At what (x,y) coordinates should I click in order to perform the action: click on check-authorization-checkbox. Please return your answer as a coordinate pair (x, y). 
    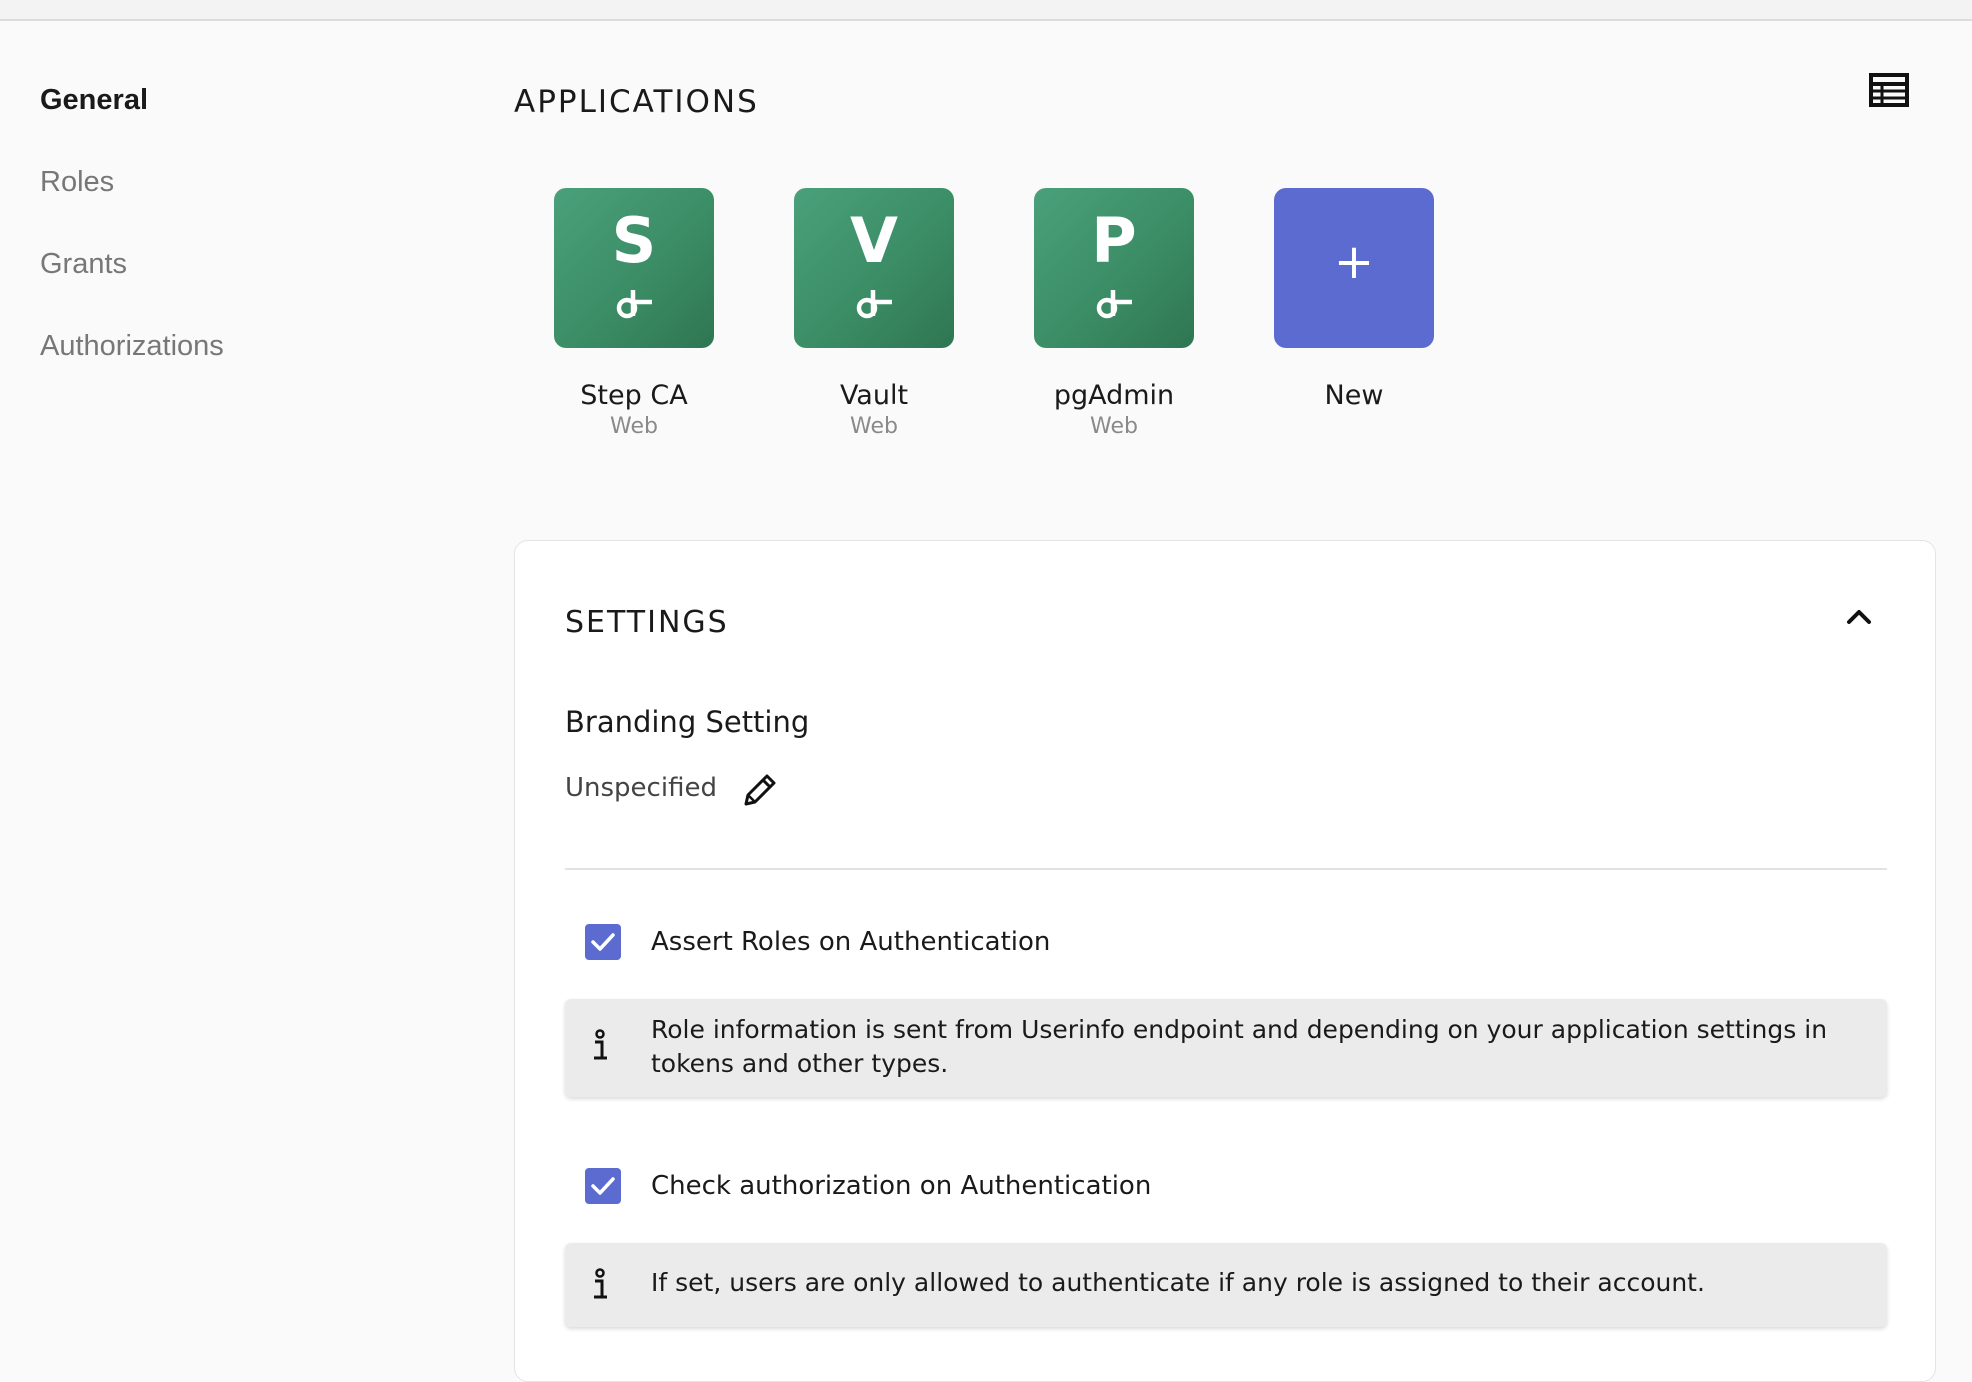
    Looking at the image, I should click on (603, 1186).